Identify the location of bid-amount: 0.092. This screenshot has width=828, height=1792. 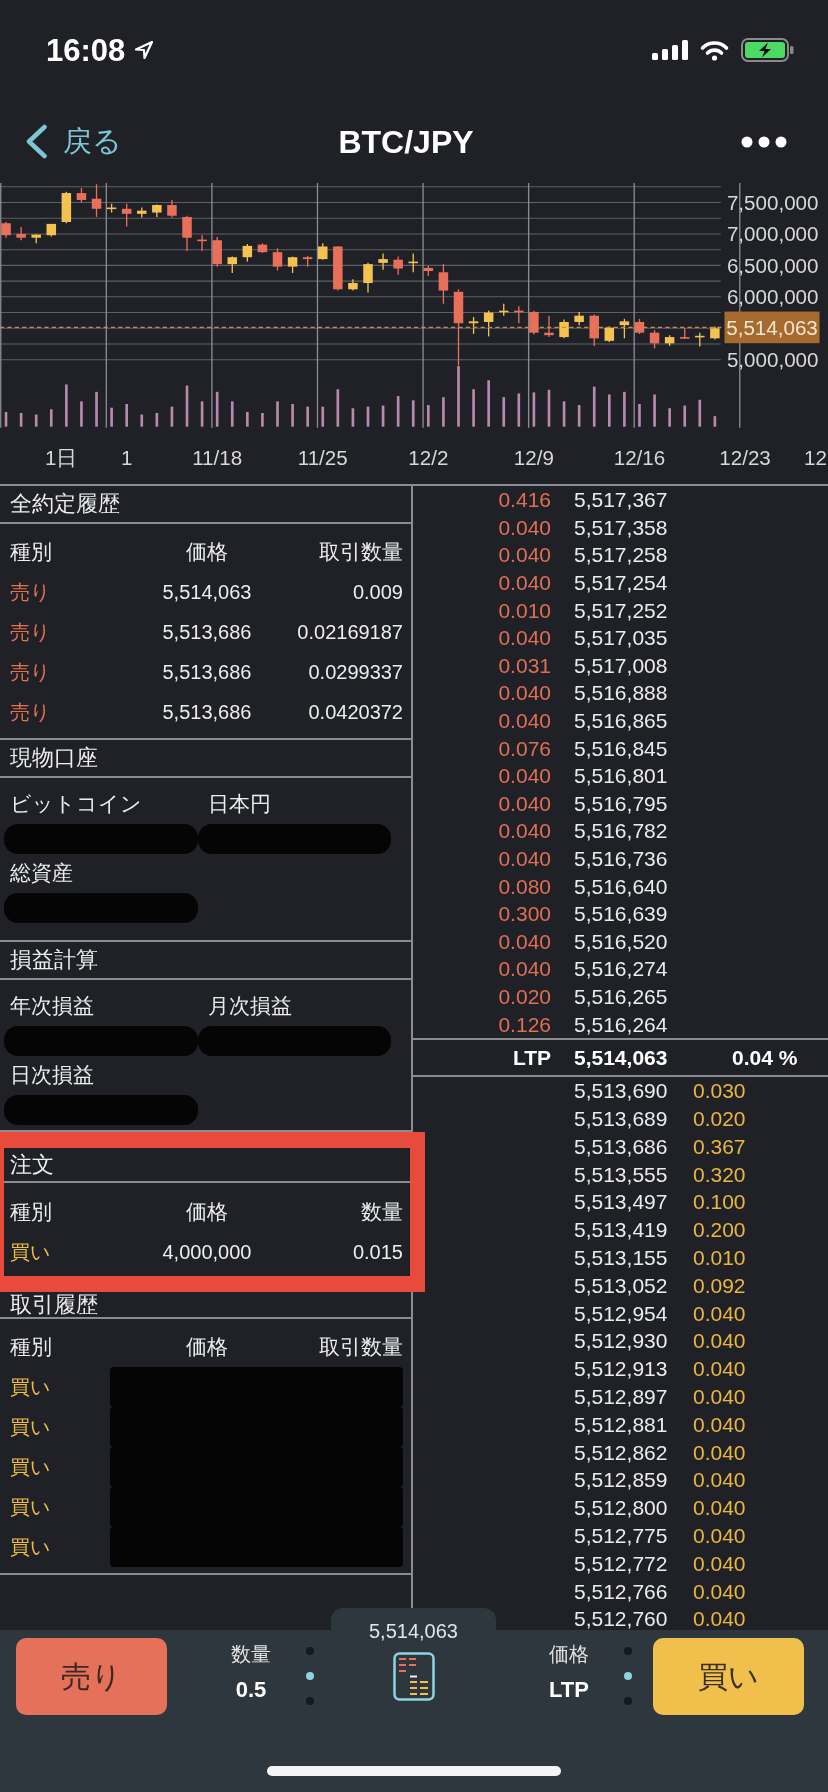
(719, 1285).